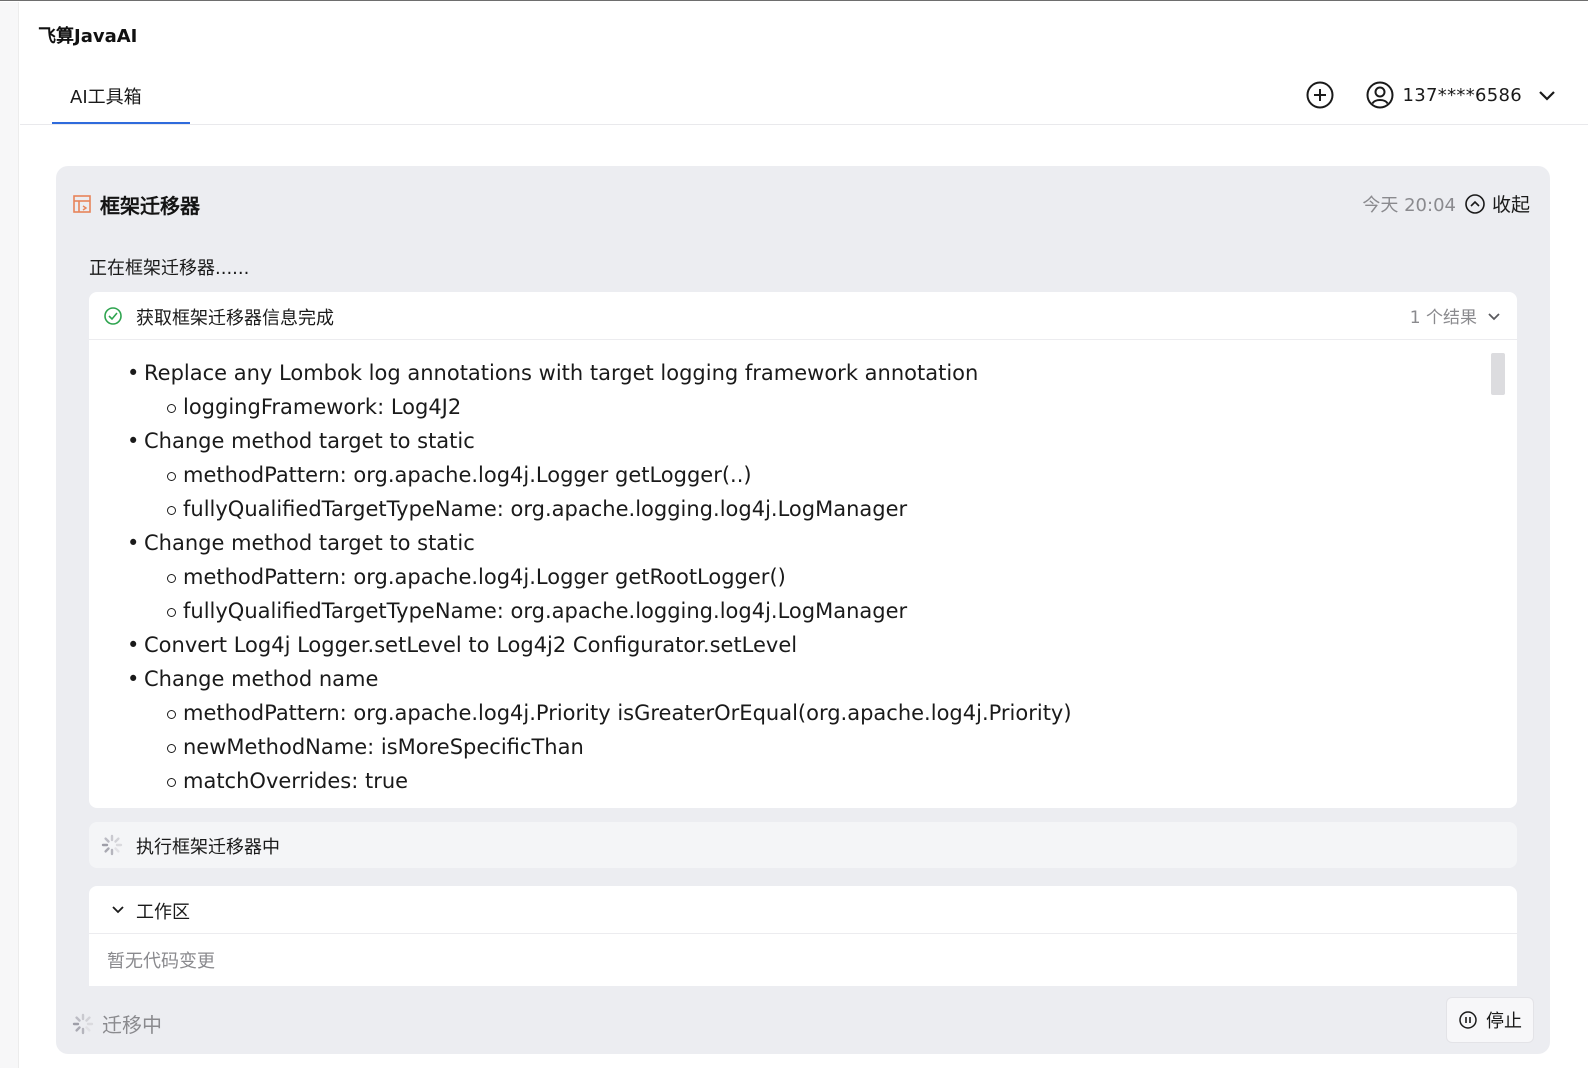 This screenshot has height=1068, width=1588. I want to click on stop-label: 停止, so click(1504, 1021).